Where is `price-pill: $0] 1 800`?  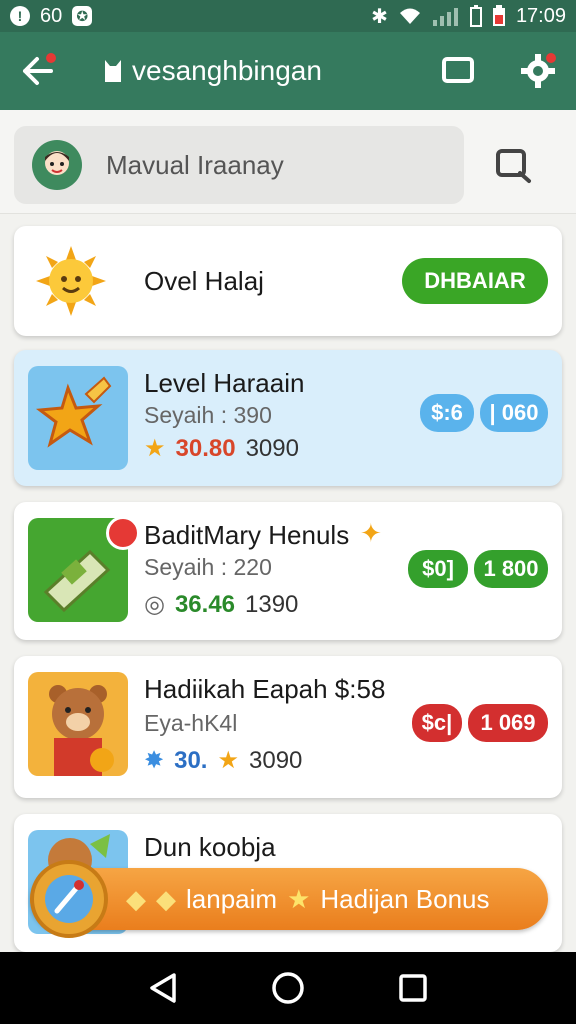
price-pill: $0] 1 800 is located at coordinates (478, 569).